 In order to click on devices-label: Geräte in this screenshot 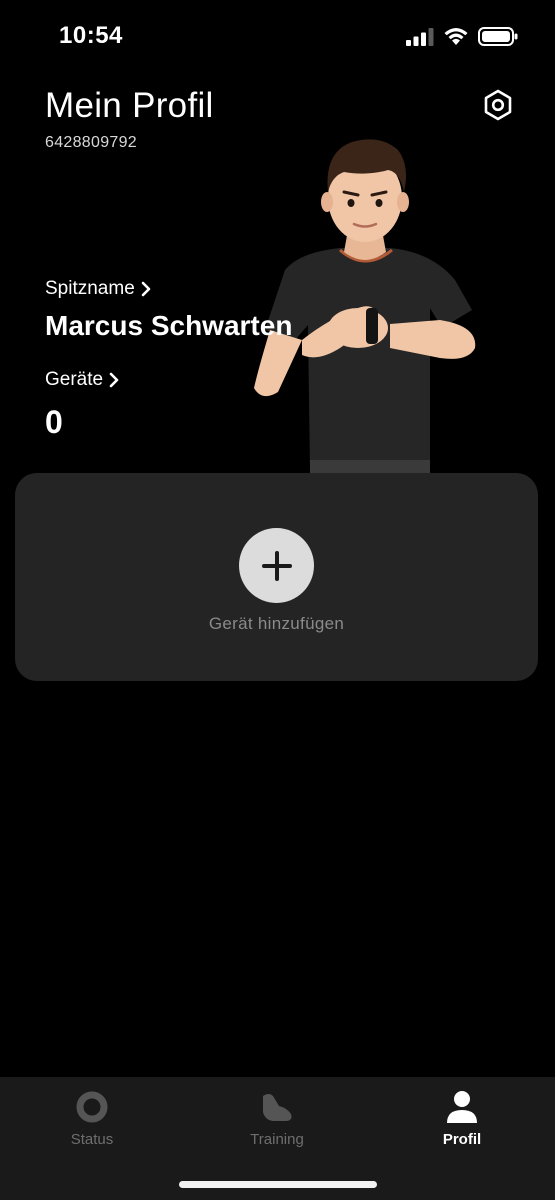, I will do `click(74, 379)`.